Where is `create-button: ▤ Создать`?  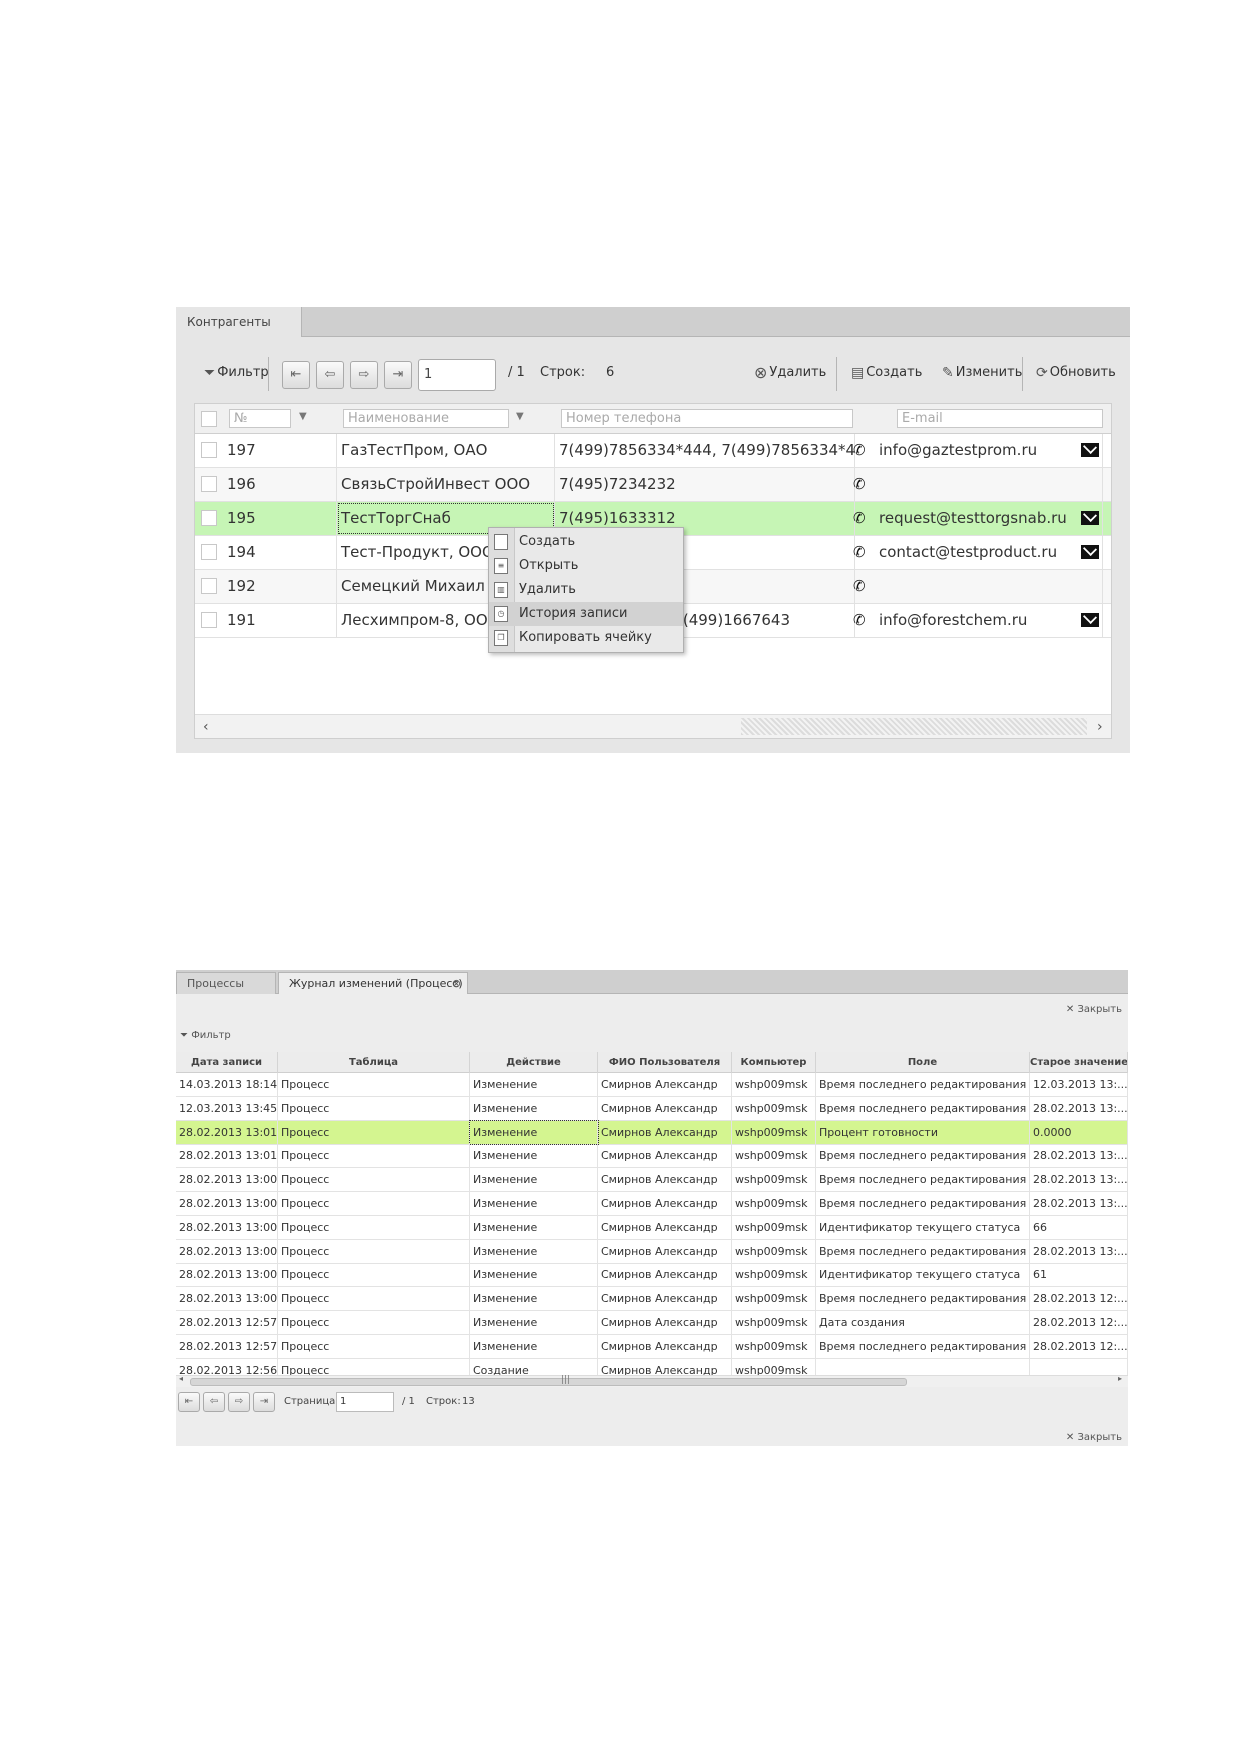 create-button: ▤ Создать is located at coordinates (886, 373).